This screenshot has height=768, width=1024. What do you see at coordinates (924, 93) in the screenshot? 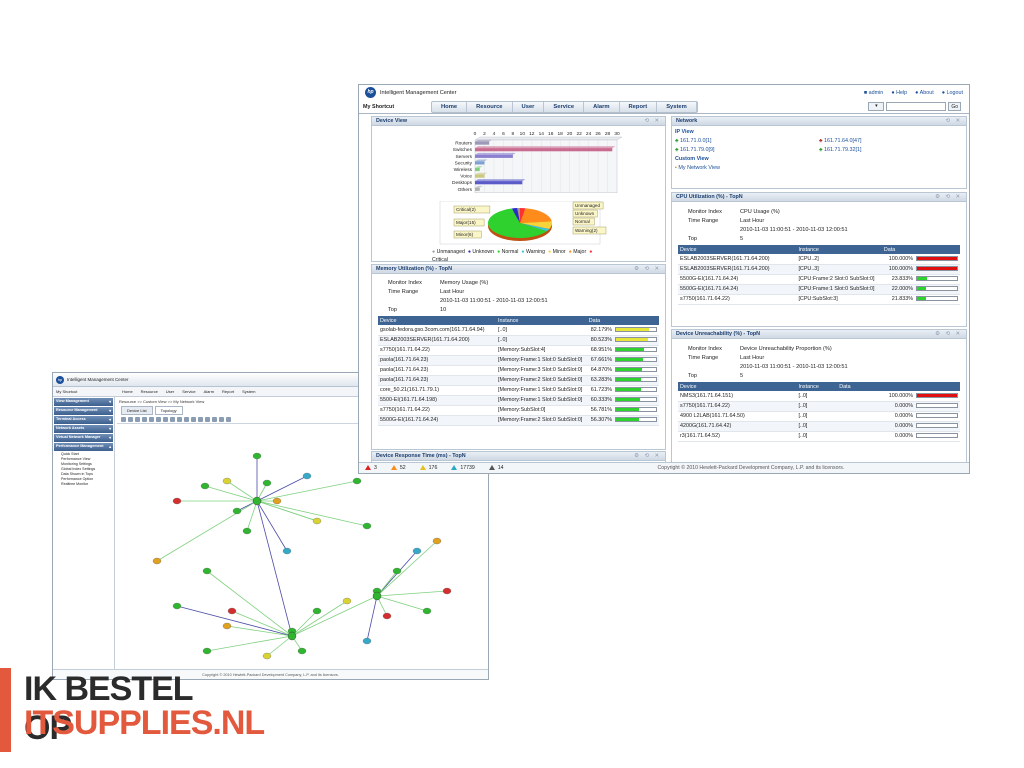
I see `about-link: ● About` at bounding box center [924, 93].